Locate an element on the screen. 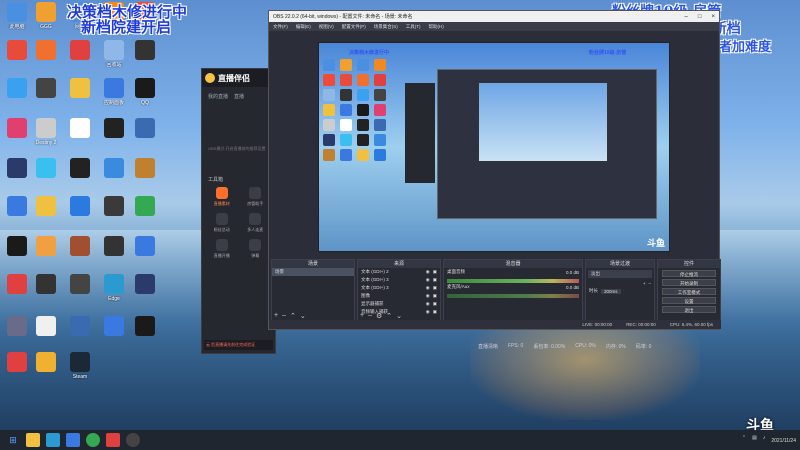  obs-menu-item: 配置文件(P) is located at coordinates (354, 27).